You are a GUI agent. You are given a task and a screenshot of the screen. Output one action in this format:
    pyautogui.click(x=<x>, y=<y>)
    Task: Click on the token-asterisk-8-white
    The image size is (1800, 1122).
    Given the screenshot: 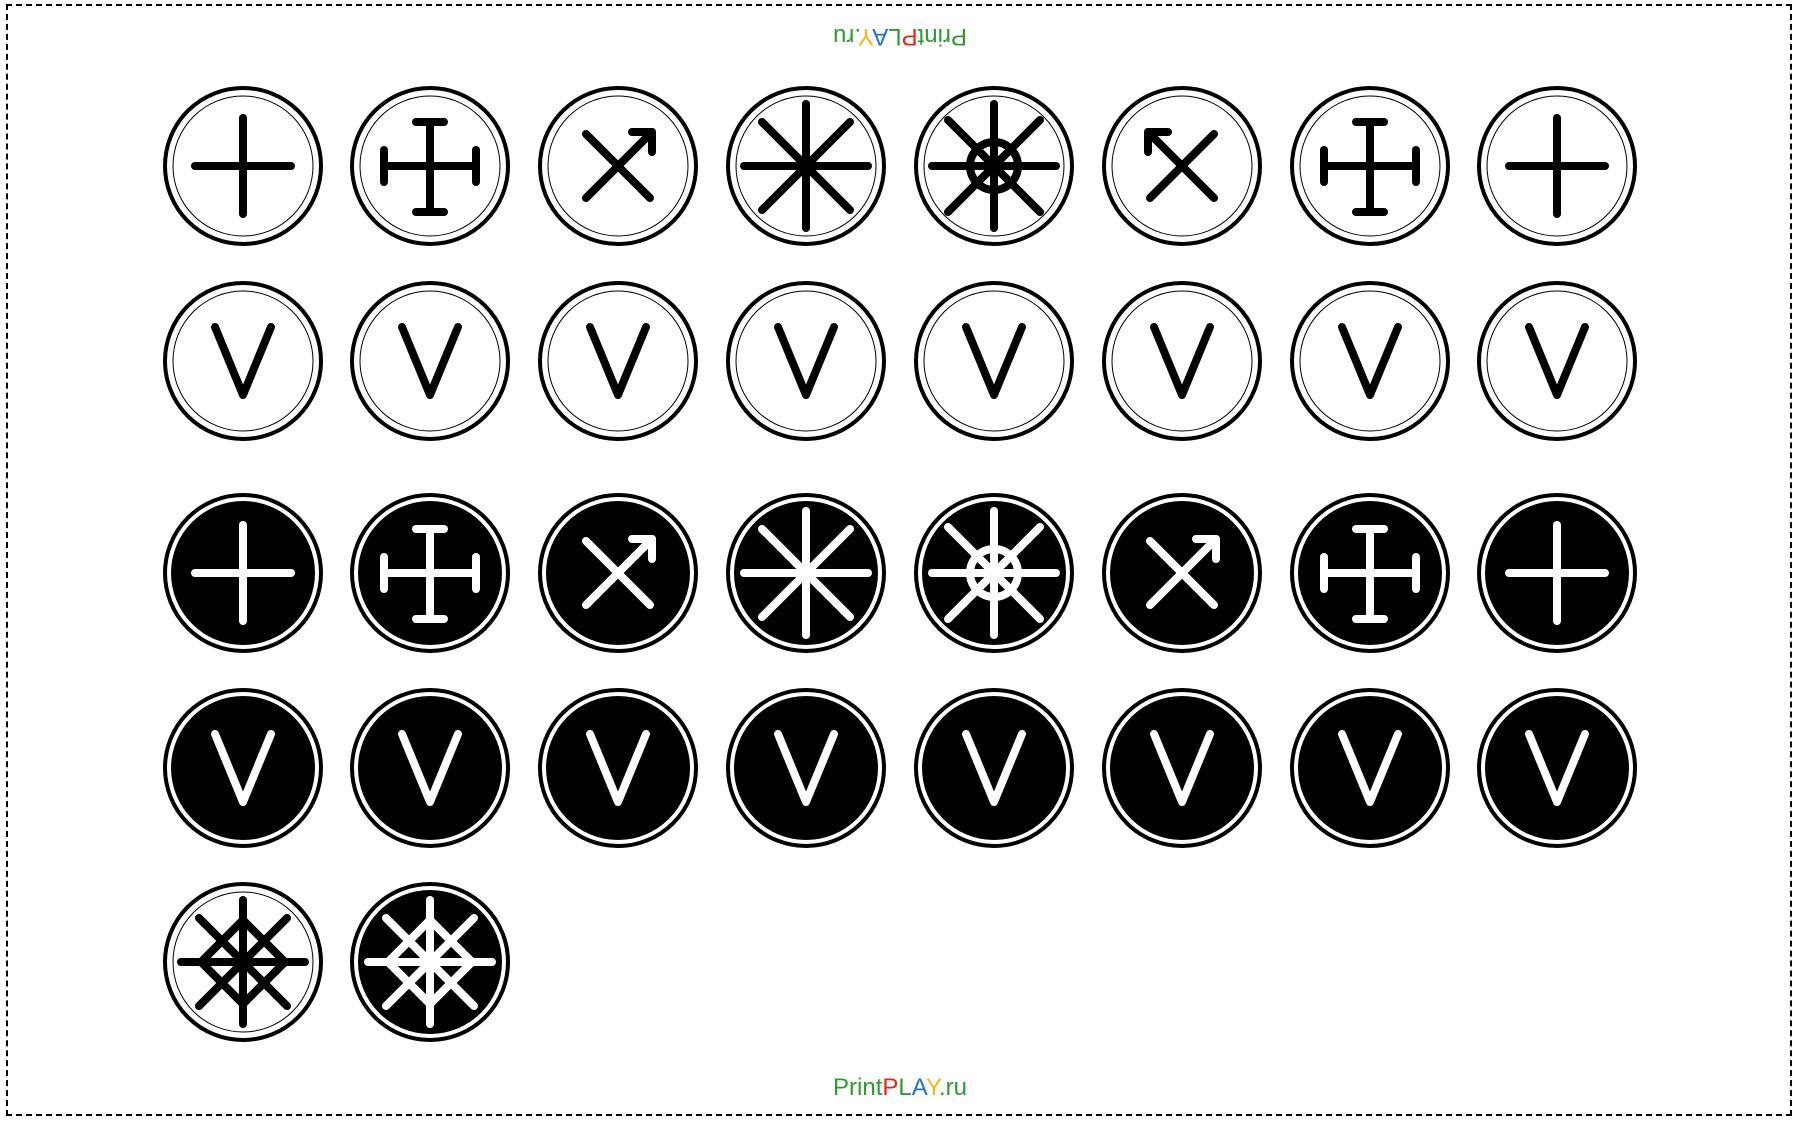 What is the action you would take?
    pyautogui.click(x=806, y=166)
    